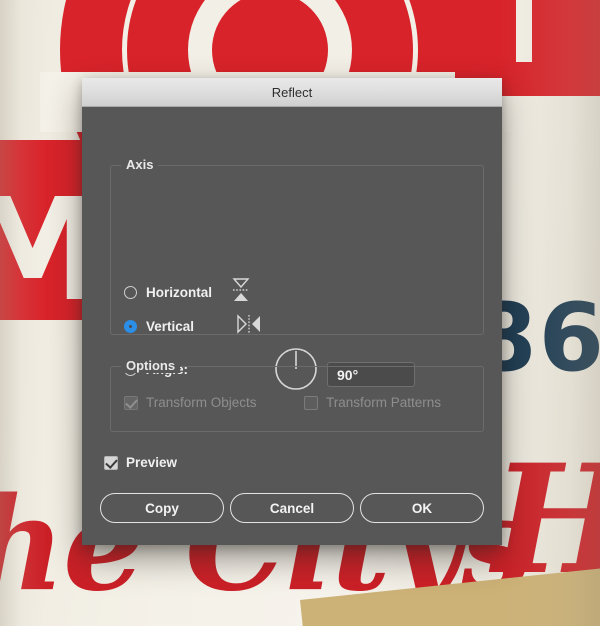 The image size is (600, 626). What do you see at coordinates (292, 508) in the screenshot?
I see `cancel-button: Cancel` at bounding box center [292, 508].